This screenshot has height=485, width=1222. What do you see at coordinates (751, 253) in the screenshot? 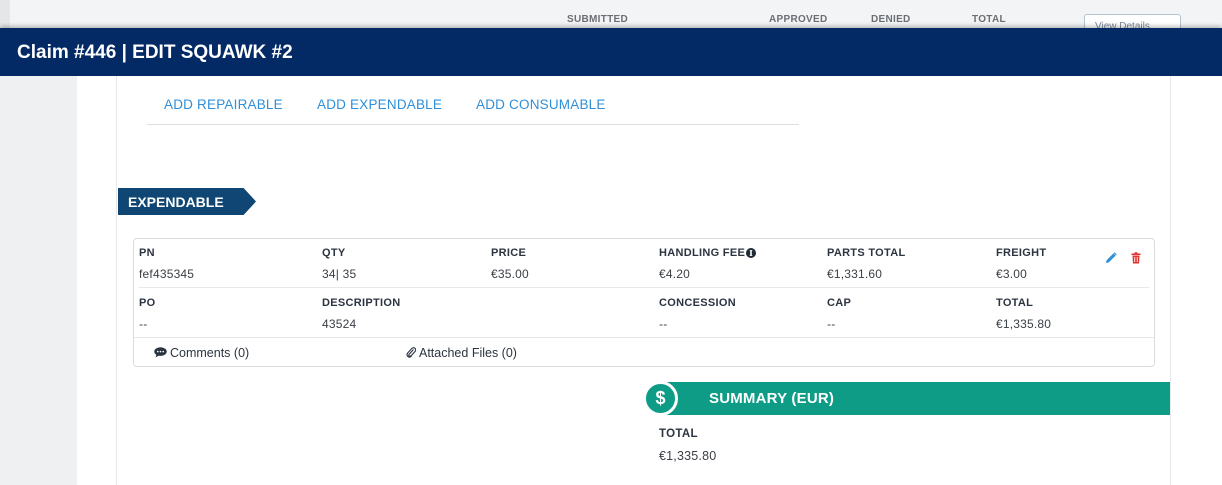
I see `info-icon: i` at bounding box center [751, 253].